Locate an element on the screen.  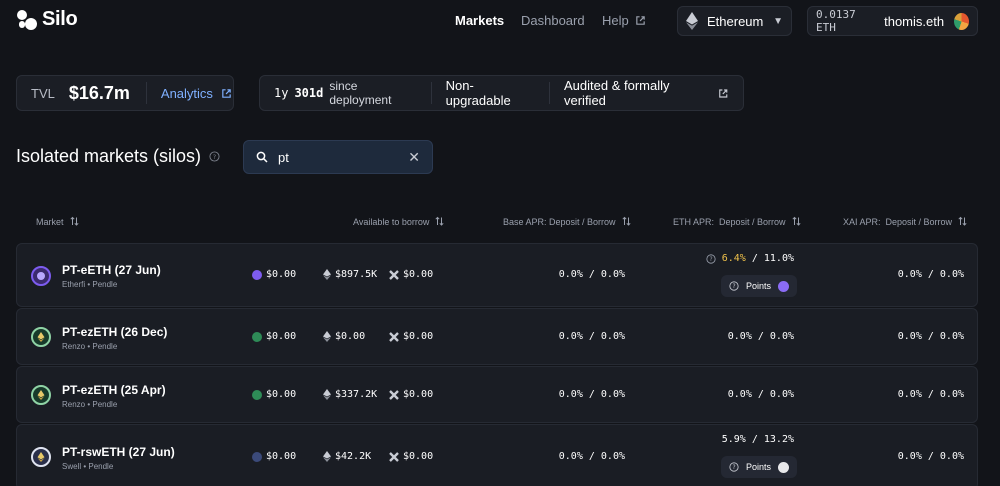
eth-available: $42.2K is located at coordinates (347, 456).